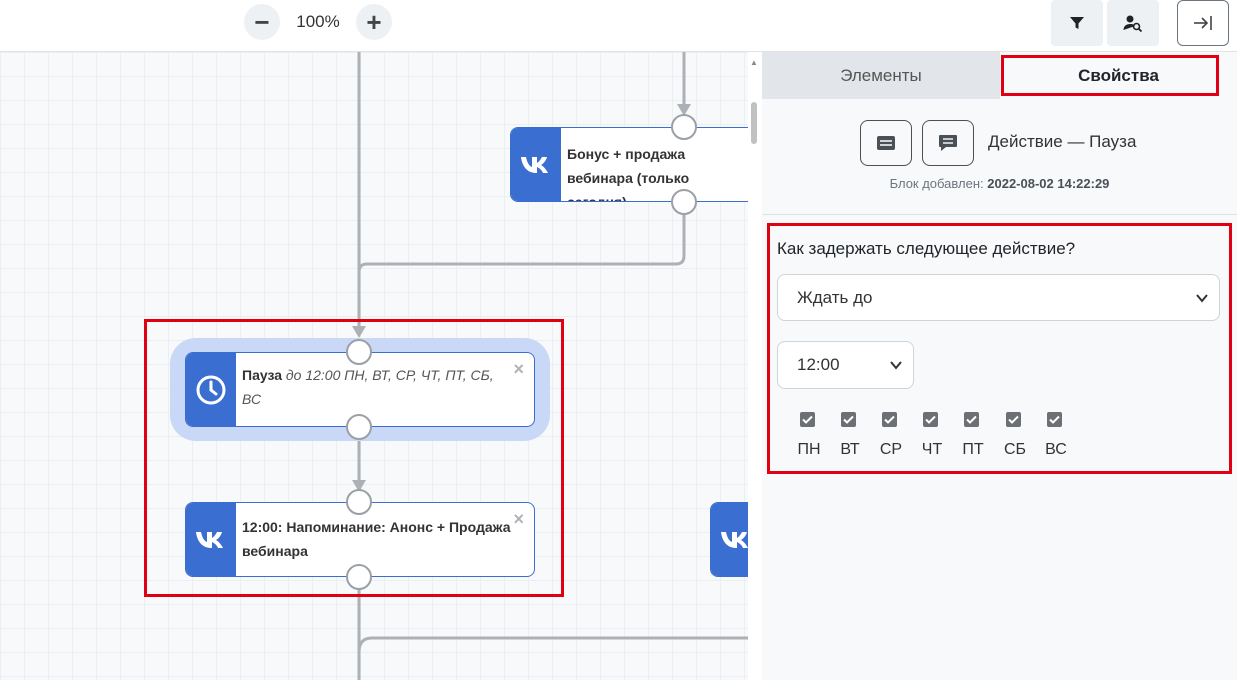  What do you see at coordinates (1062, 141) in the screenshot?
I see `action-title: Действие — Пауза` at bounding box center [1062, 141].